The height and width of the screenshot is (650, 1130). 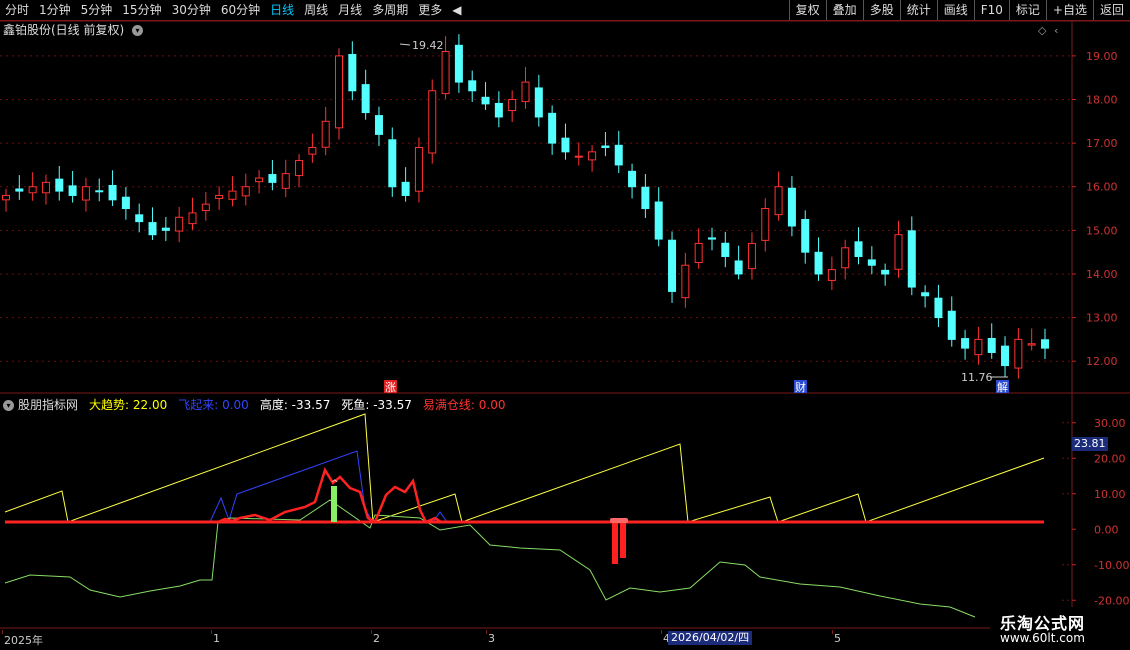 What do you see at coordinates (1042, 30) in the screenshot?
I see `diamond-icon: ◇` at bounding box center [1042, 30].